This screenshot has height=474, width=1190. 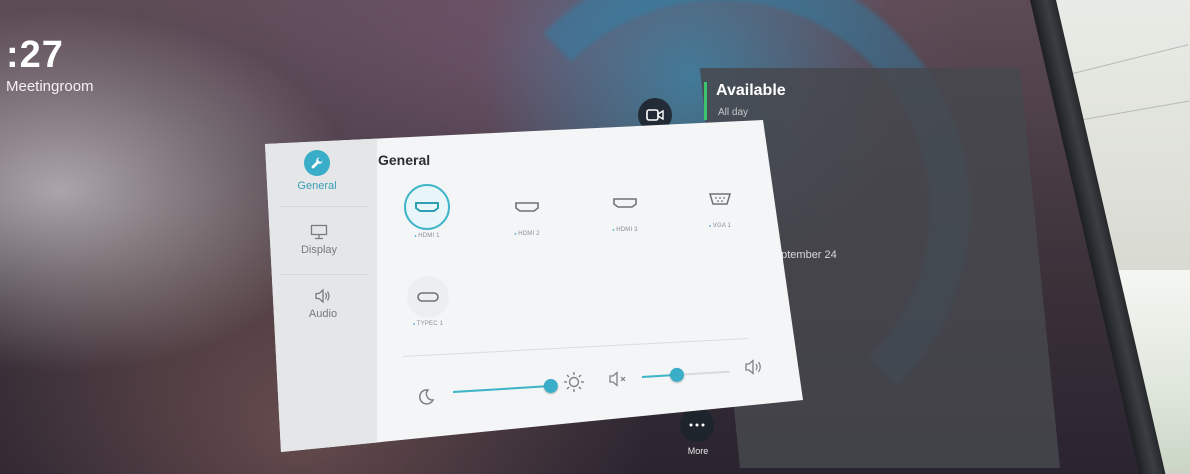 What do you see at coordinates (574, 382) in the screenshot?
I see `sun-icon` at bounding box center [574, 382].